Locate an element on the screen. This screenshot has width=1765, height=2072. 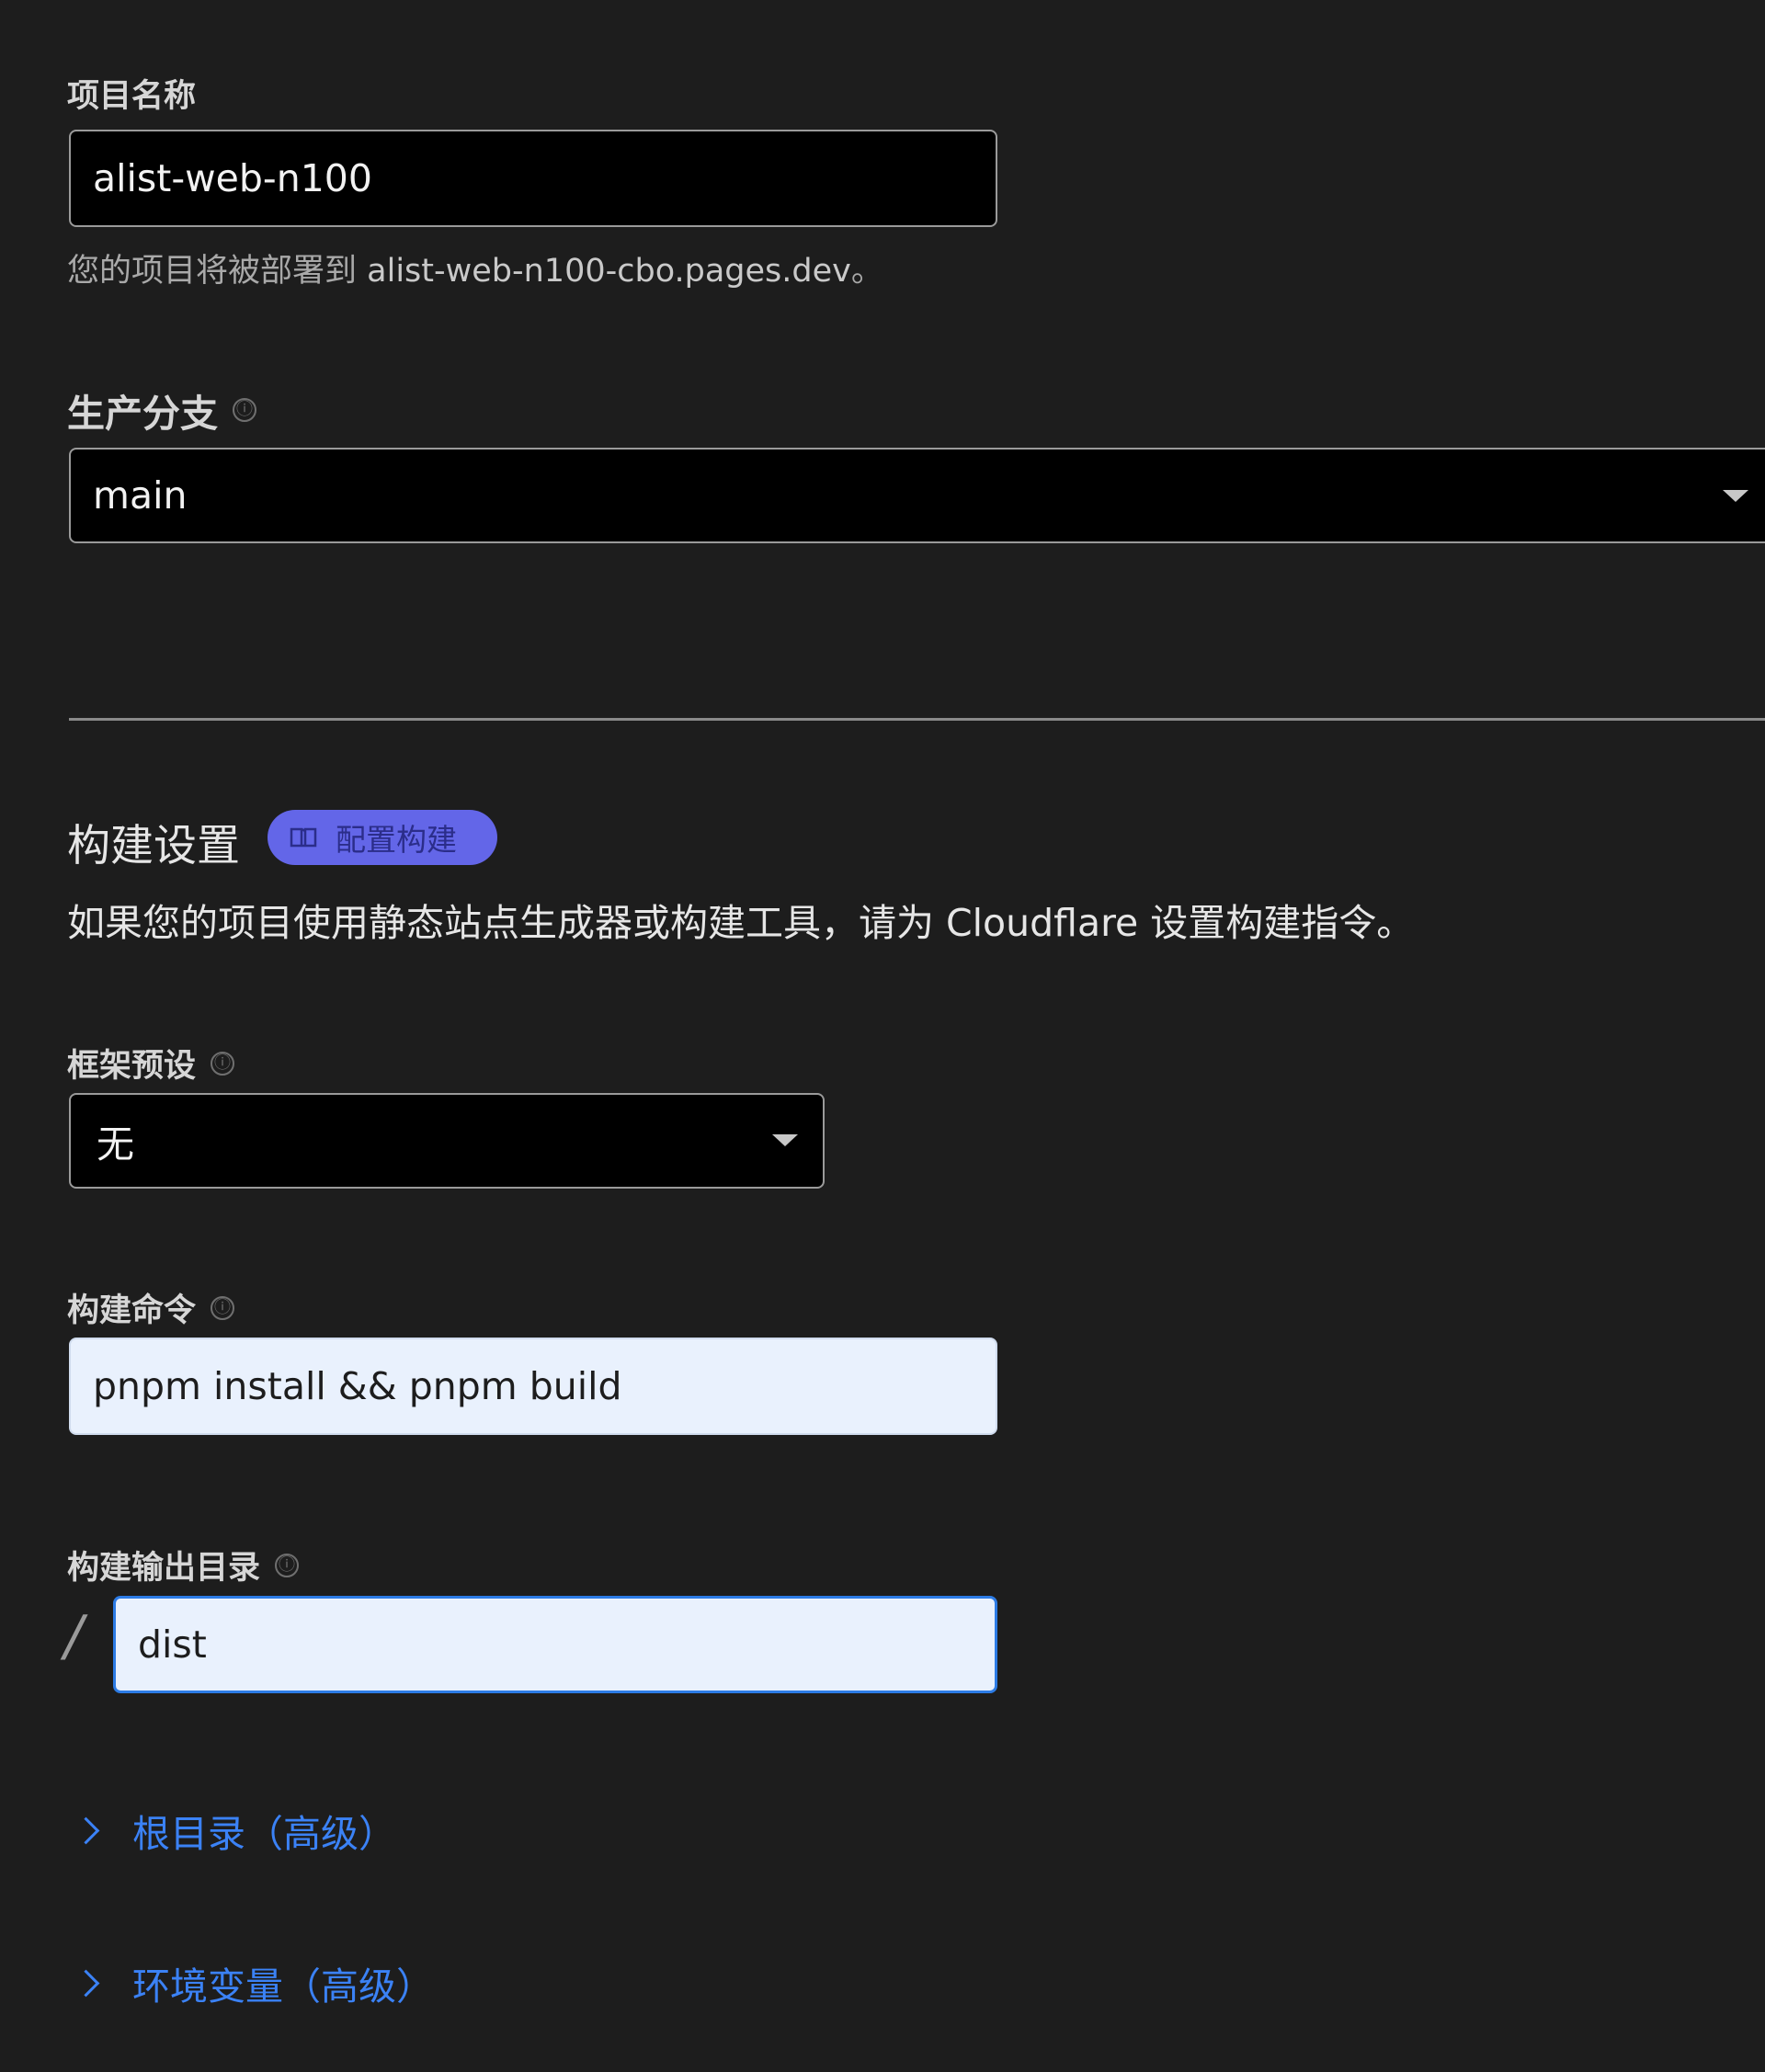
project-name-value: alist-web-n100 is located at coordinates (233, 178).